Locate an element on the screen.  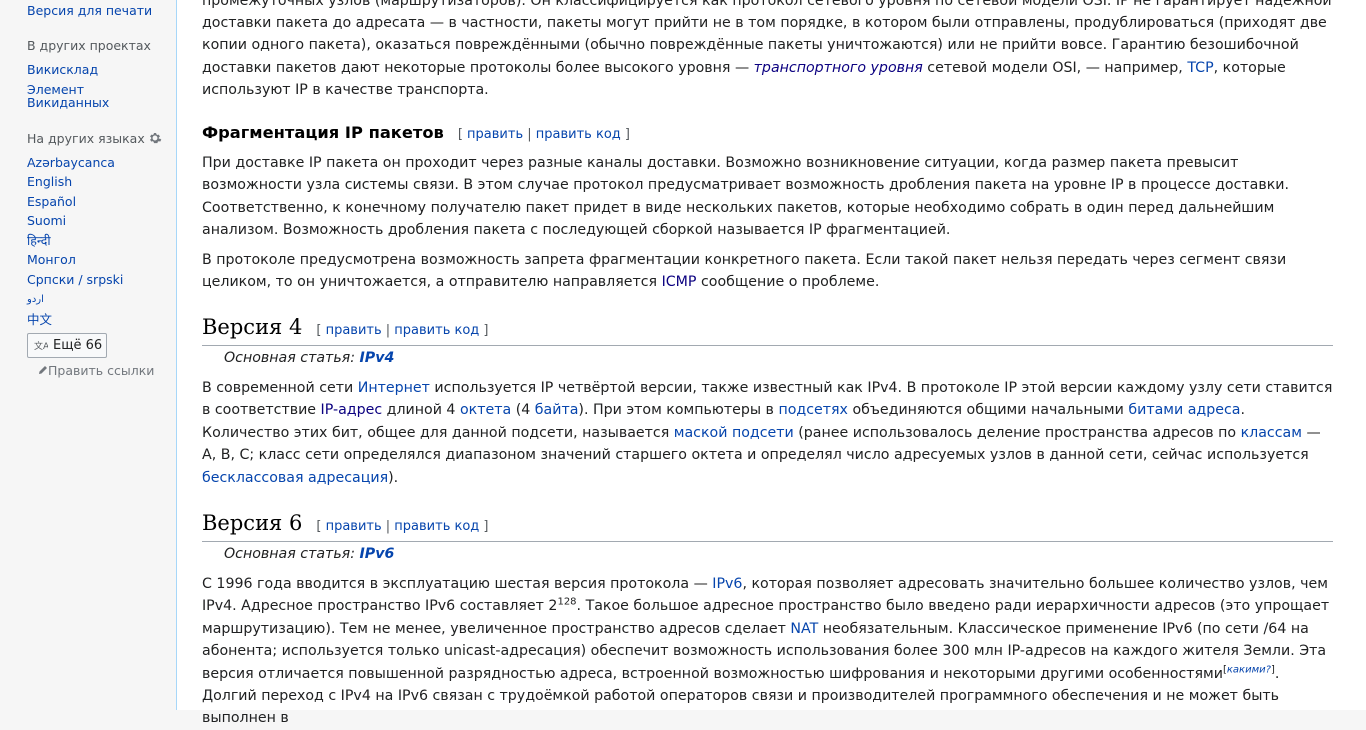
version6-heading-text: Версия 6 is located at coordinates (252, 523).